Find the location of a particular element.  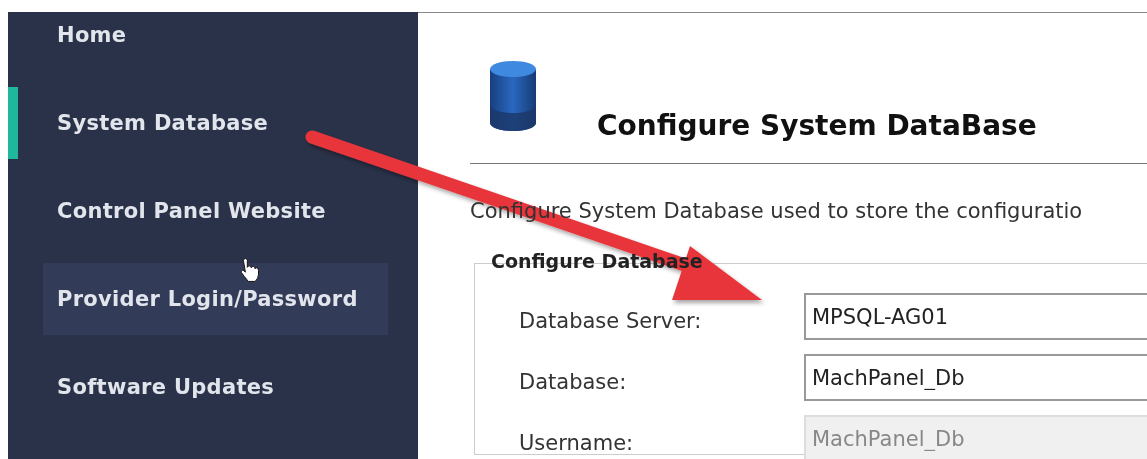

hand-cursor-icon is located at coordinates (250, 270).